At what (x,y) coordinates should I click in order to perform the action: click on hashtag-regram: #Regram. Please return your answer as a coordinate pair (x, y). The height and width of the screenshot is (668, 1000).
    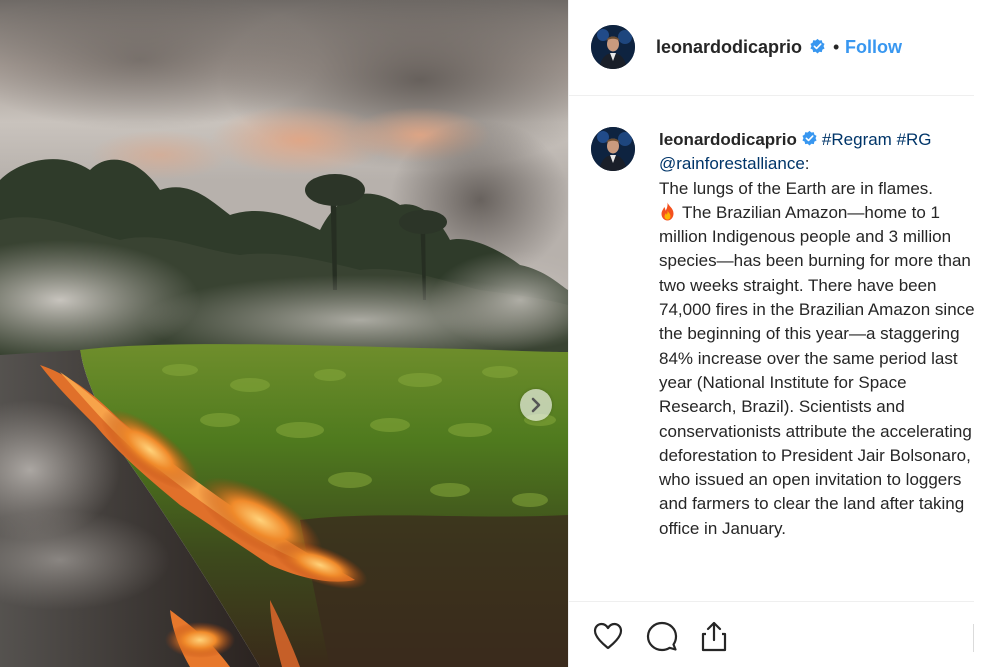
    Looking at the image, I should click on (857, 139).